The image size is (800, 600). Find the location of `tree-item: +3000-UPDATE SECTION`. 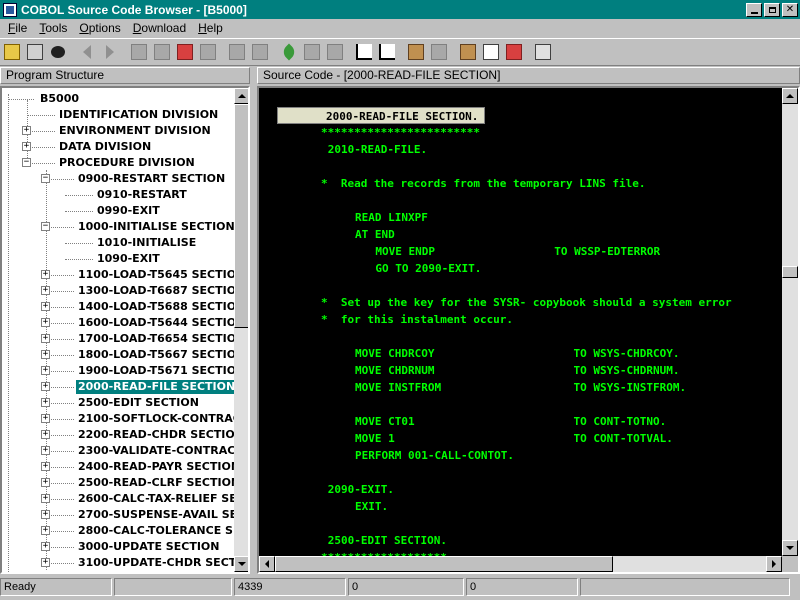

tree-item: +3000-UPDATE SECTION is located at coordinates (118, 547).